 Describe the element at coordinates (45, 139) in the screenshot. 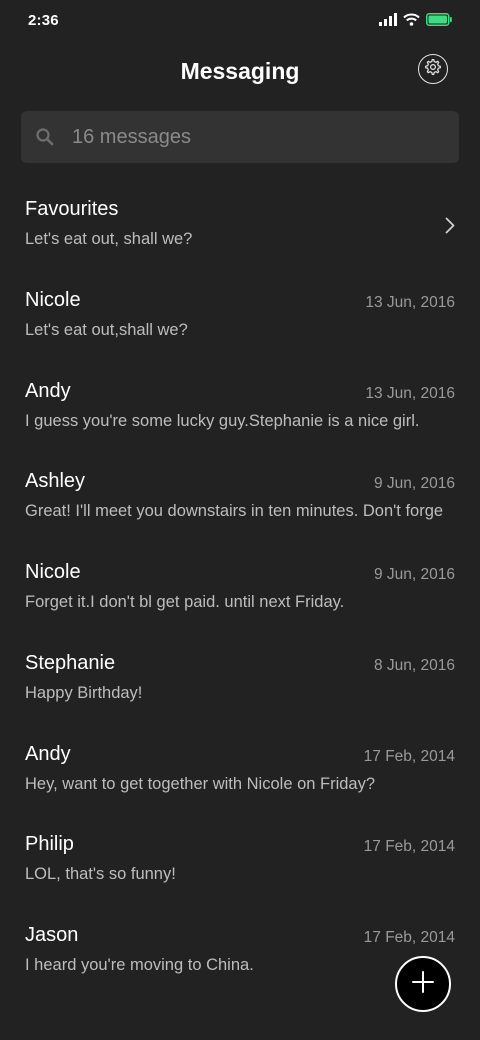

I see `search-icon` at that location.